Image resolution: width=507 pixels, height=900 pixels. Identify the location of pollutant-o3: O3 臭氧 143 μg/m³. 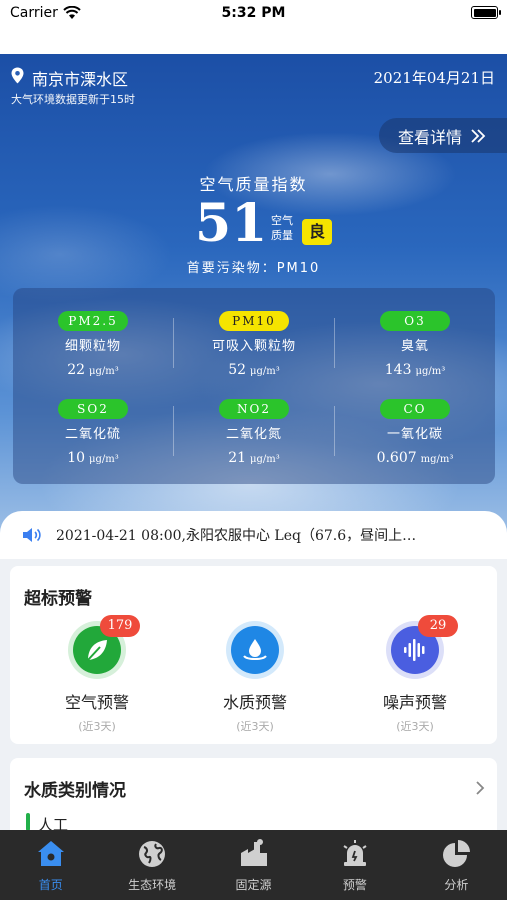
(415, 344).